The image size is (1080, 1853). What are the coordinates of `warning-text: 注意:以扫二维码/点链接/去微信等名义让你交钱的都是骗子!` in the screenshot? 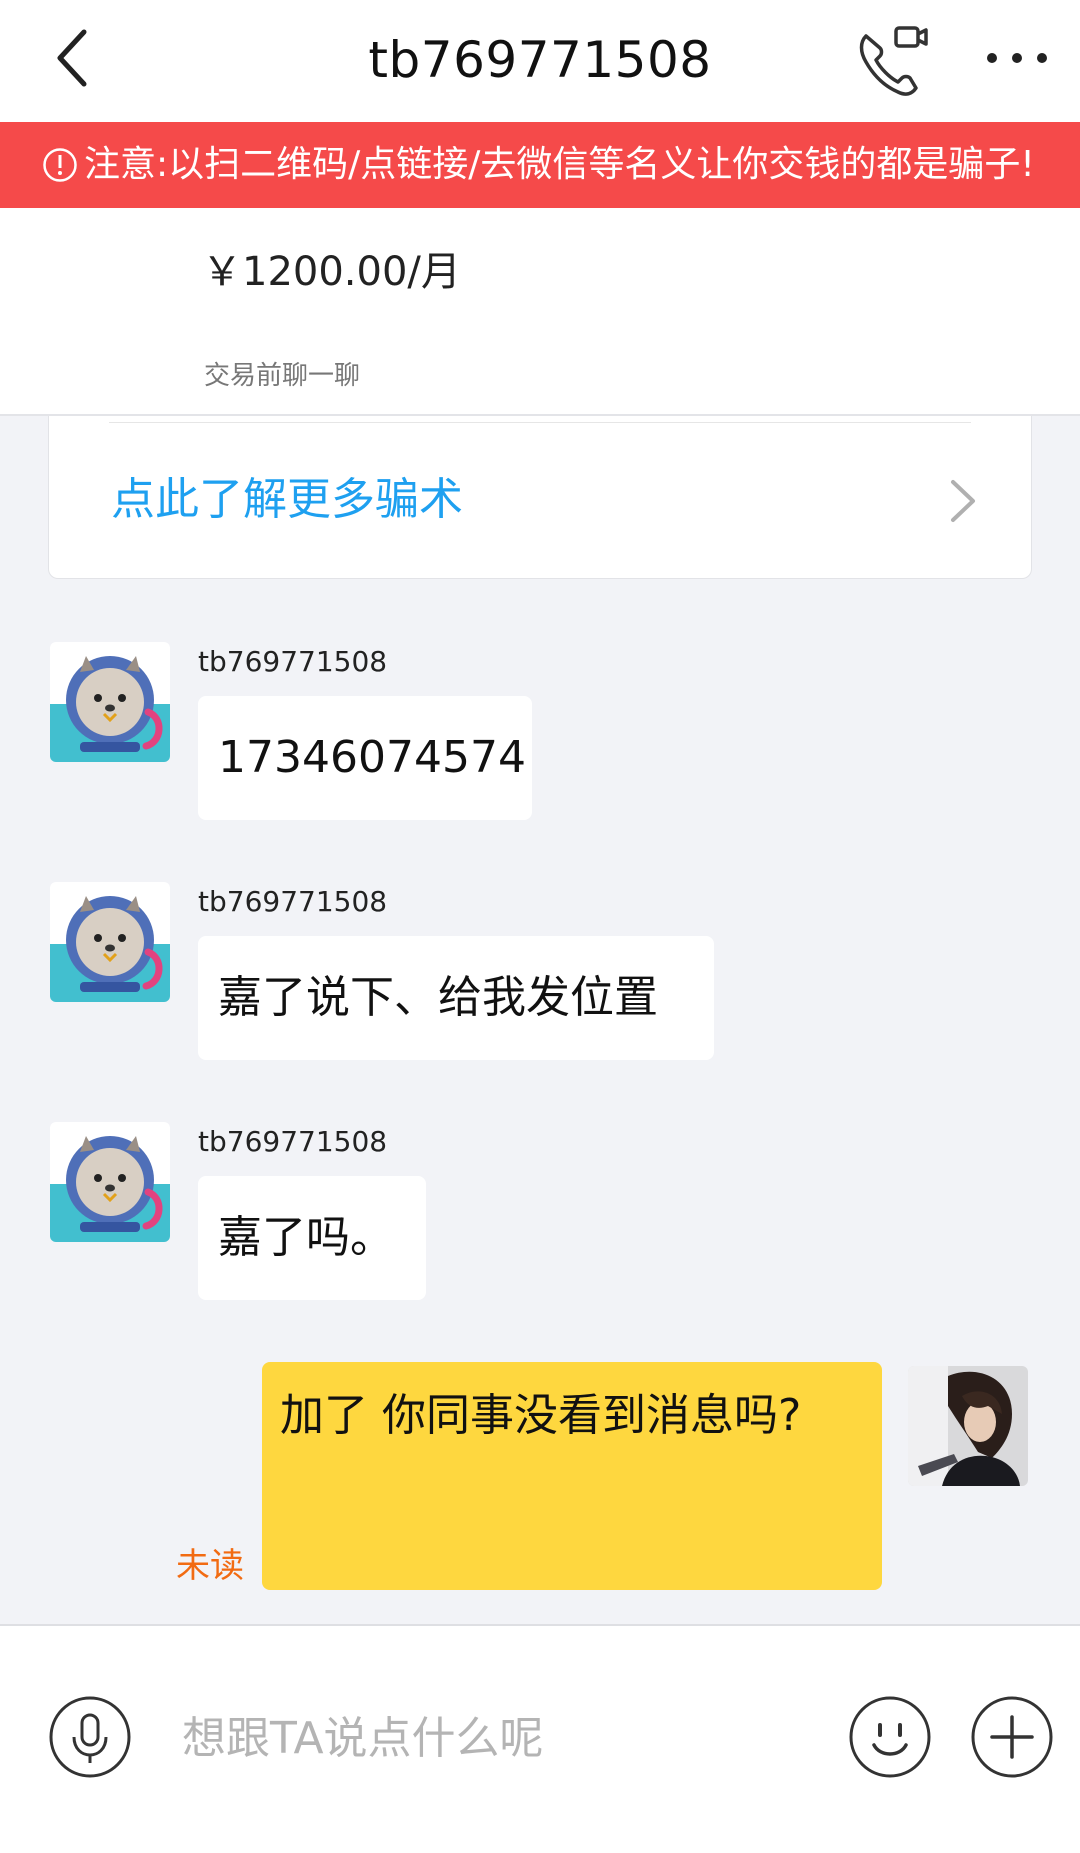 It's located at (559, 164).